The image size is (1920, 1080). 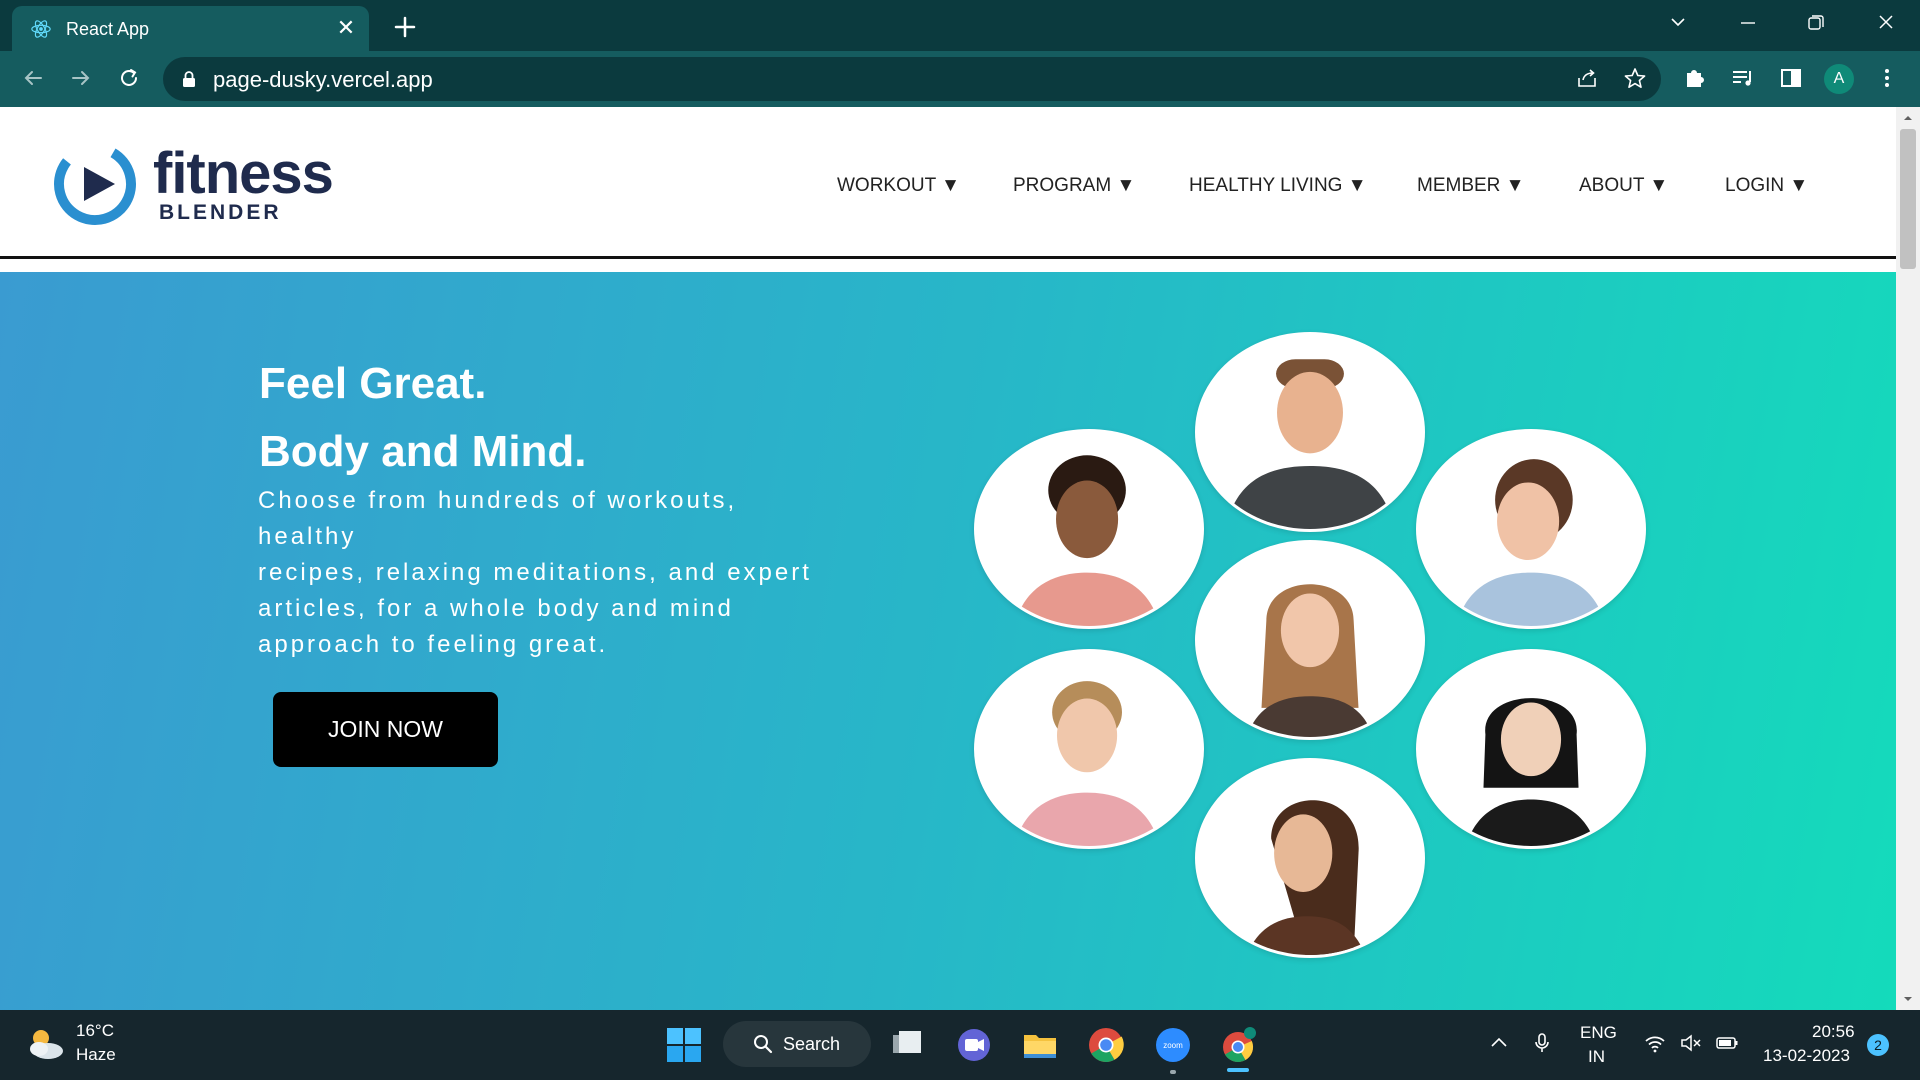 I want to click on task-view-icon, so click(x=908, y=1045).